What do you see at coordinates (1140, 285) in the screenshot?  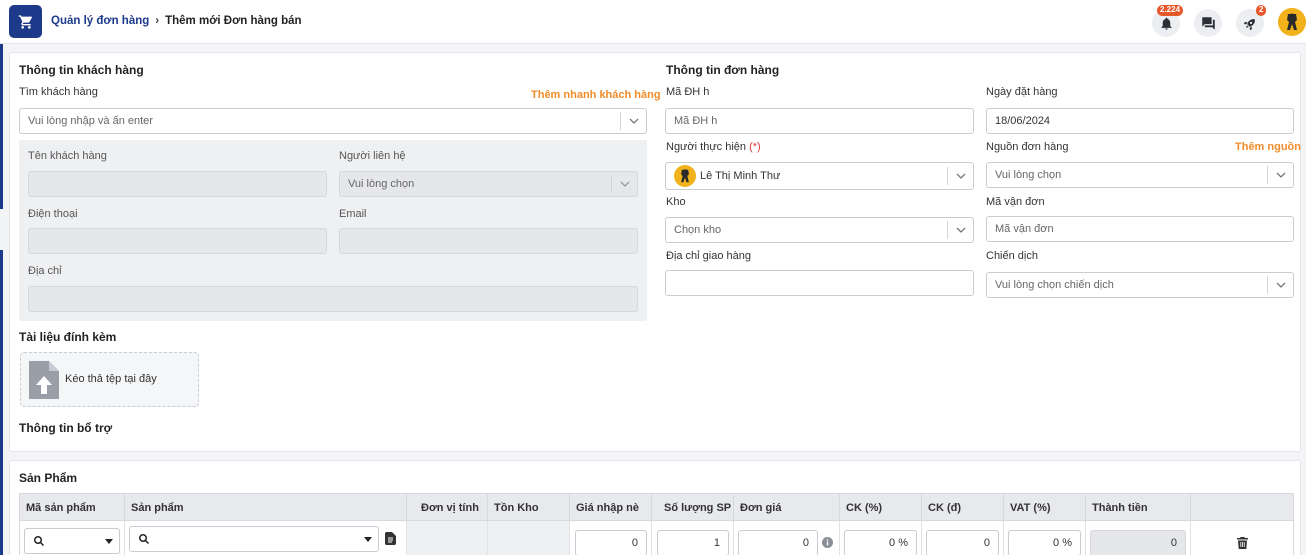 I see `campaign-select: Vui lòng chọn chiến dịch` at bounding box center [1140, 285].